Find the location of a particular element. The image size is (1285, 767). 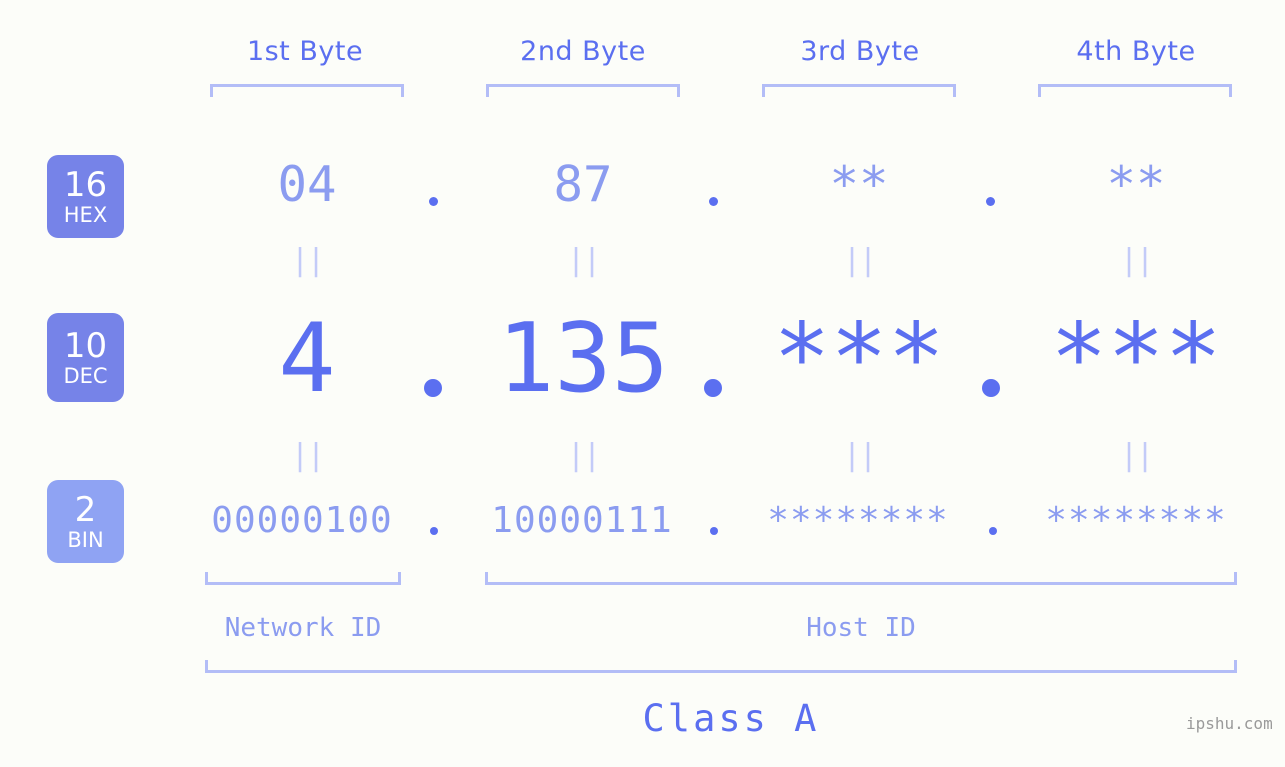

base-badge-bin-number: 2 is located at coordinates (85, 509).